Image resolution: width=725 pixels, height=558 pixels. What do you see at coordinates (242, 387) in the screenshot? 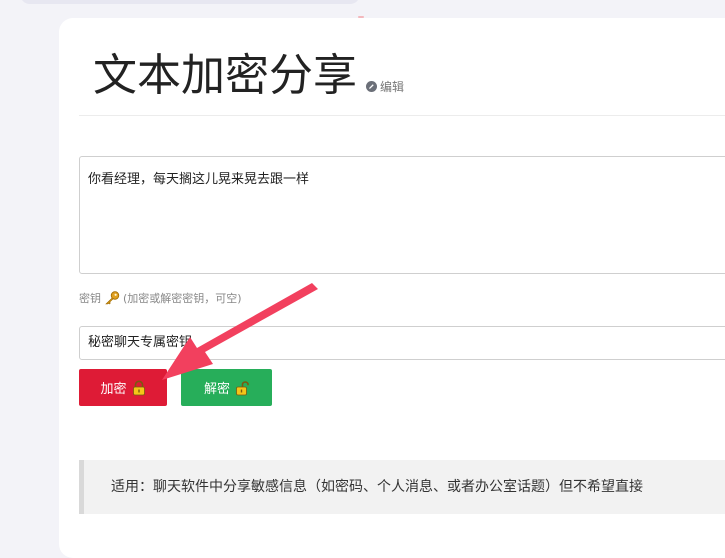
I see `lock-open-icon` at bounding box center [242, 387].